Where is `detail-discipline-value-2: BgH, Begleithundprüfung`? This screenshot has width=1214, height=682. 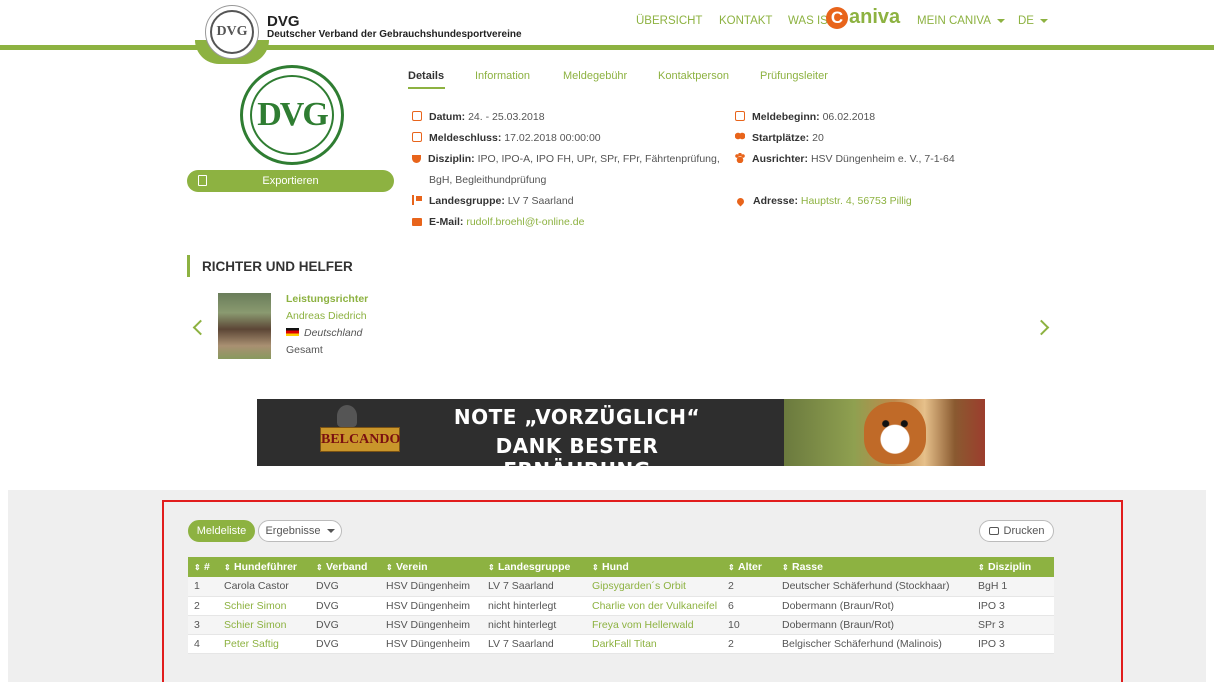 detail-discipline-value-2: BgH, Begleithundprüfung is located at coordinates (488, 180).